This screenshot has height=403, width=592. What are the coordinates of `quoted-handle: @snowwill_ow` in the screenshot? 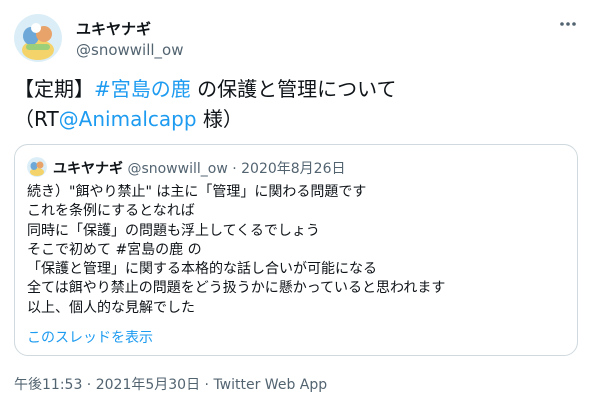 It's located at (177, 169).